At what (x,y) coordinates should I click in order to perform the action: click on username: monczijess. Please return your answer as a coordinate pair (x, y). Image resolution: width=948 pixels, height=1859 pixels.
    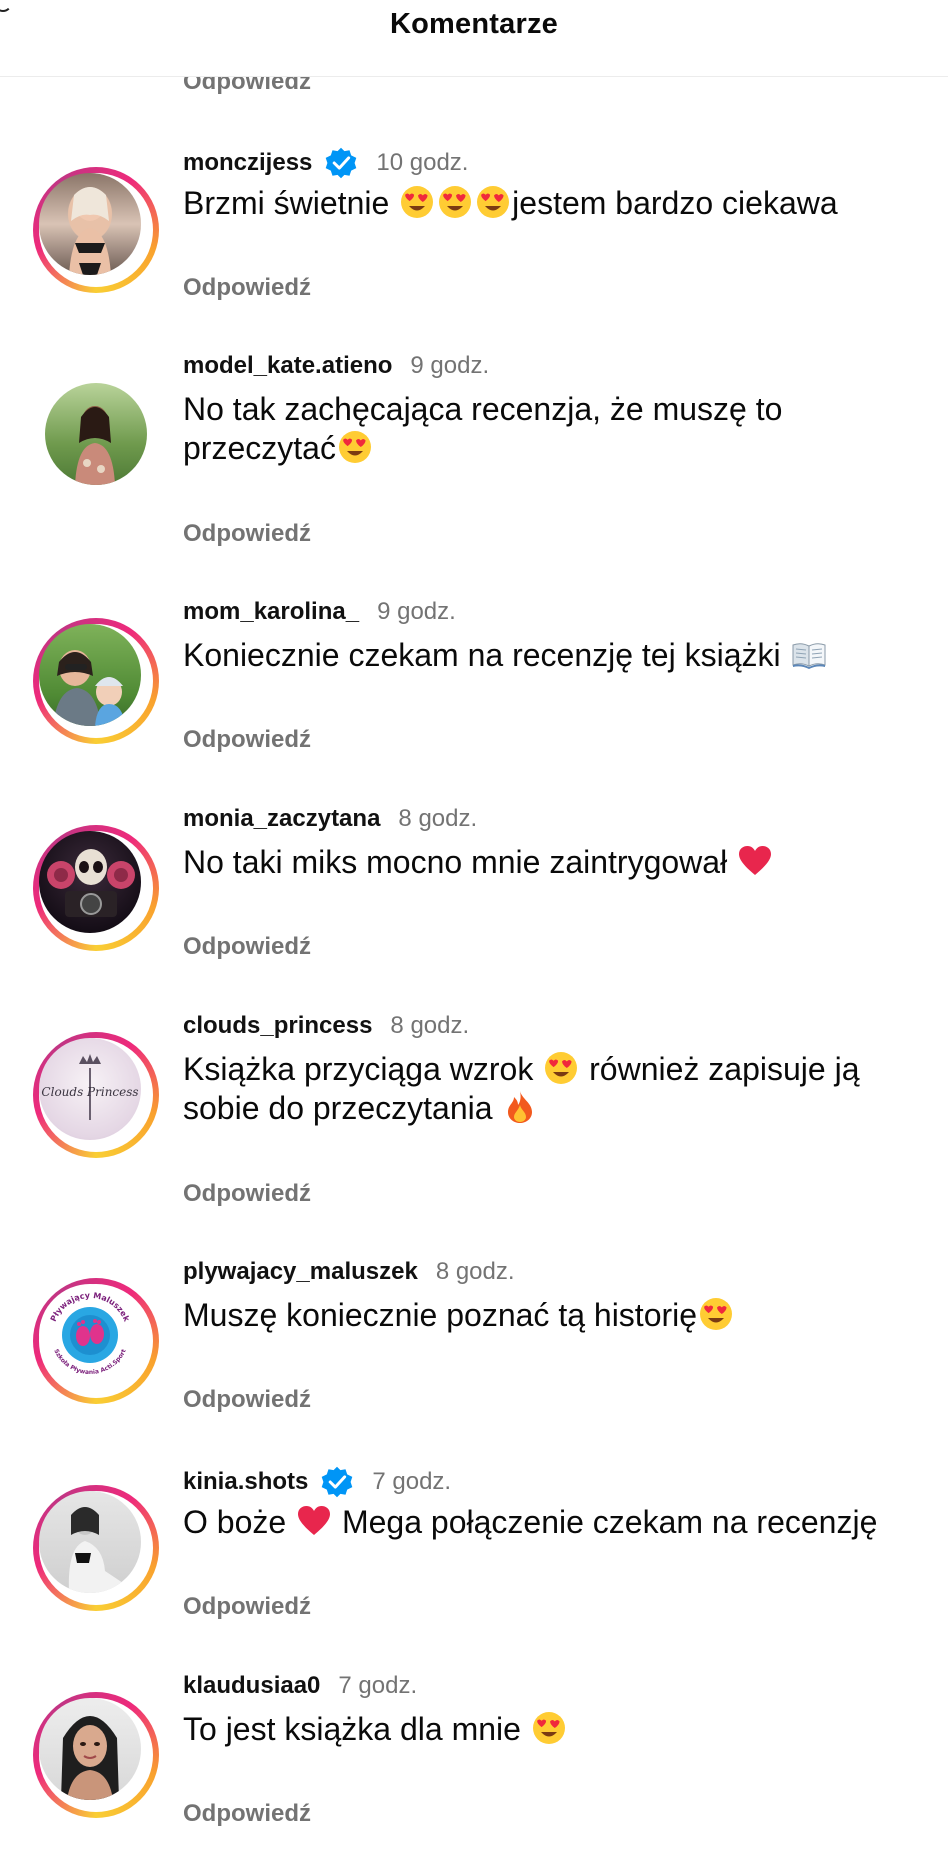
    Looking at the image, I should click on (247, 163).